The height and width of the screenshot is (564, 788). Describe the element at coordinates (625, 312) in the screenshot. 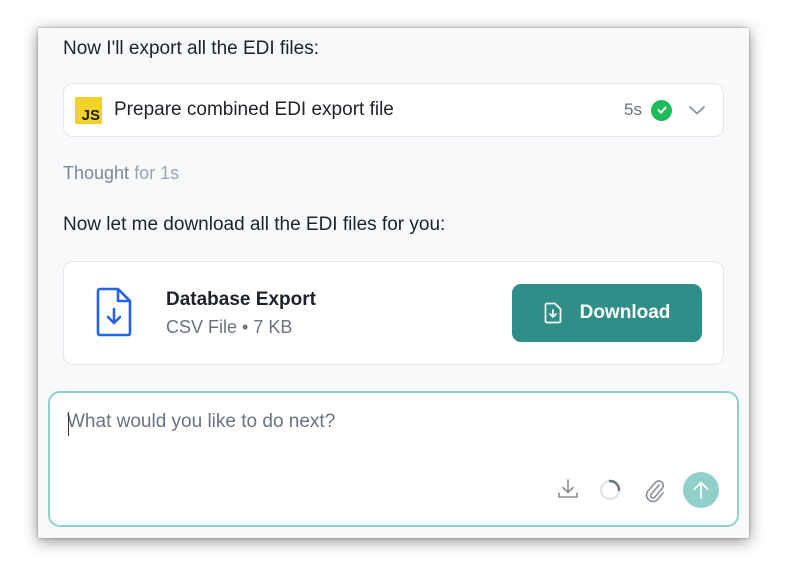

I see `download-button-label: Download` at that location.